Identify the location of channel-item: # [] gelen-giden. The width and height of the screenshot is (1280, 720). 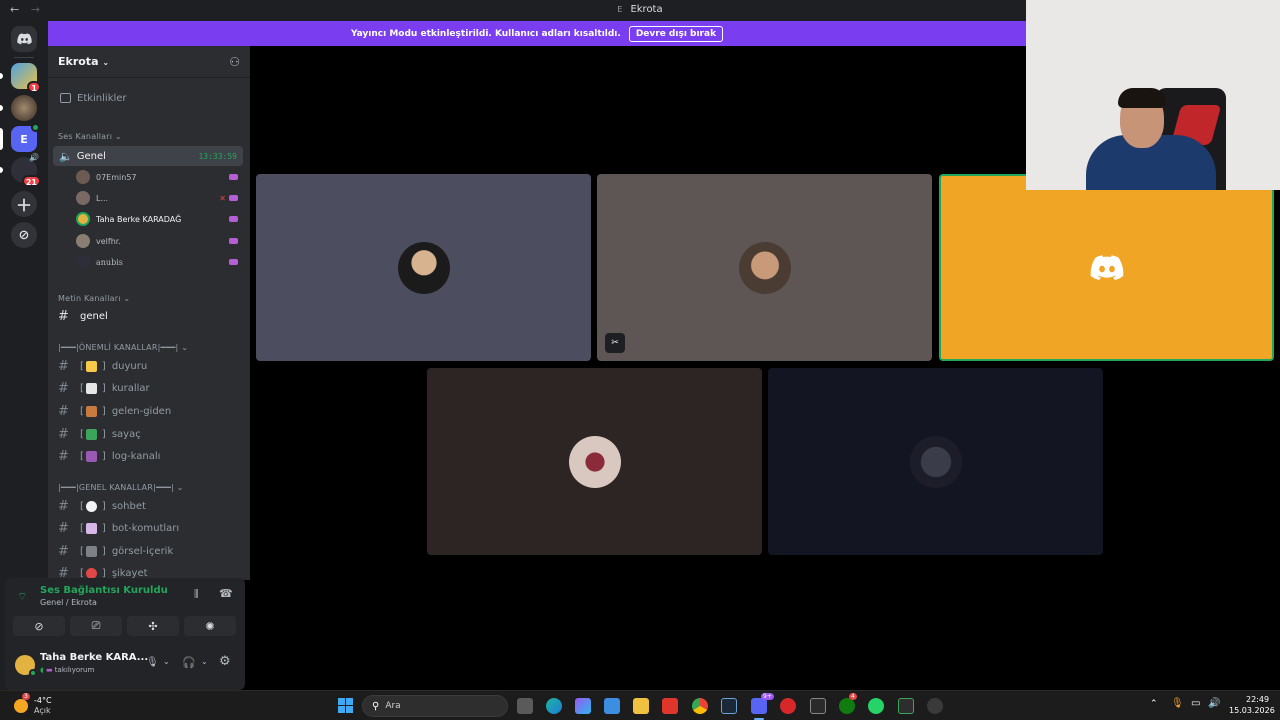
(149, 411).